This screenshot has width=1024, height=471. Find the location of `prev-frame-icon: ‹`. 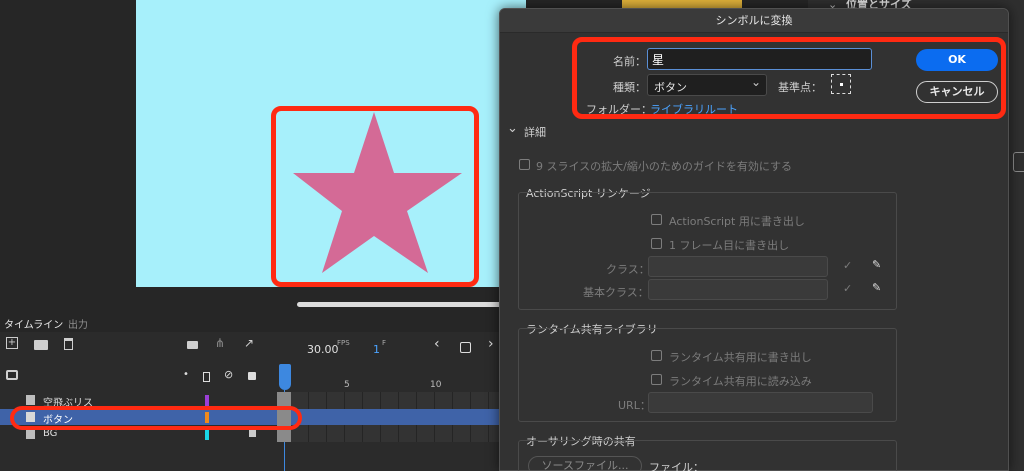

prev-frame-icon: ‹ is located at coordinates (437, 344).